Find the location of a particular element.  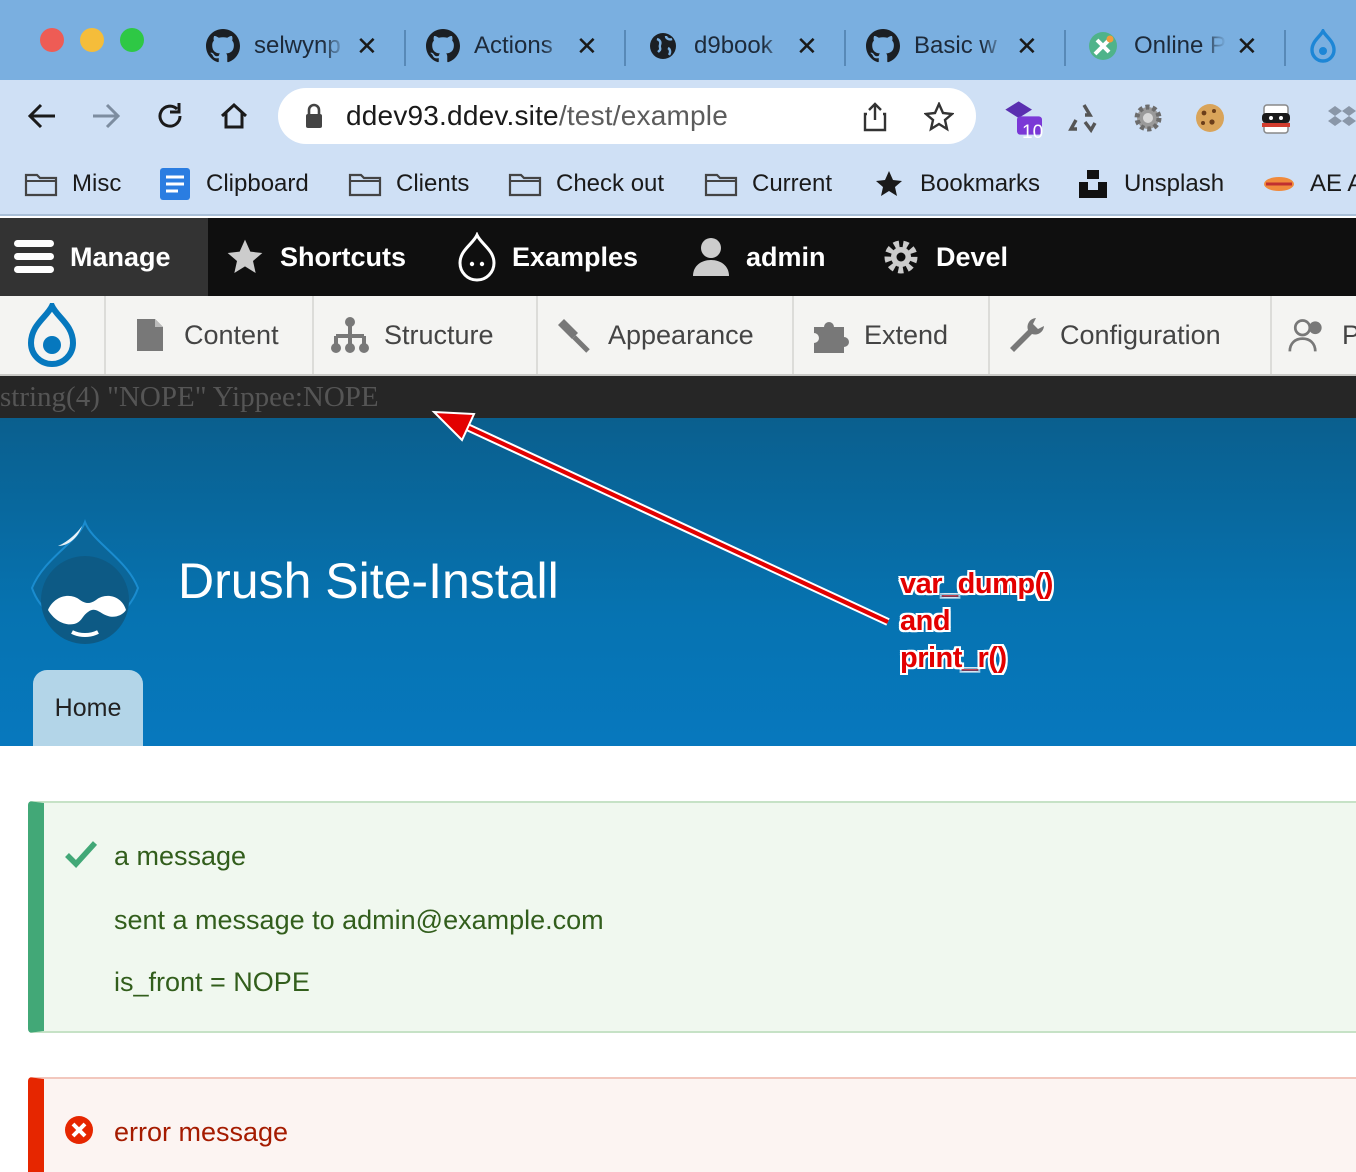

tray-content: Content is located at coordinates (210, 335).